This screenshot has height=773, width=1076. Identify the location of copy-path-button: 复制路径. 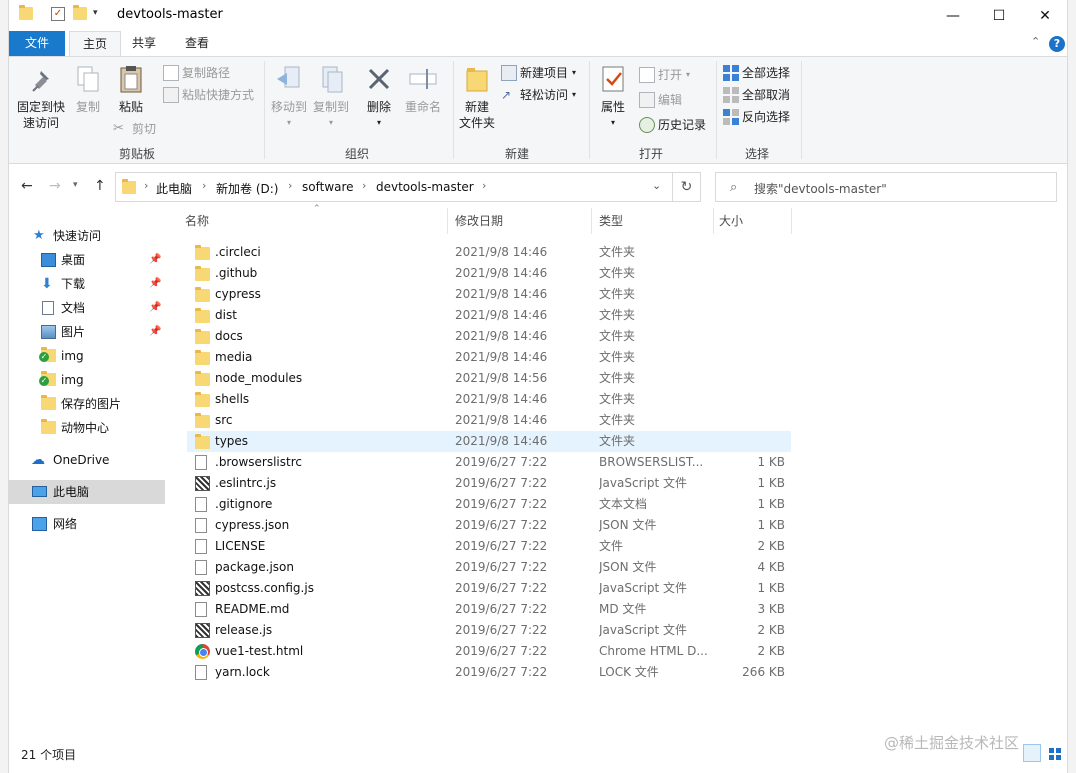
(196, 73).